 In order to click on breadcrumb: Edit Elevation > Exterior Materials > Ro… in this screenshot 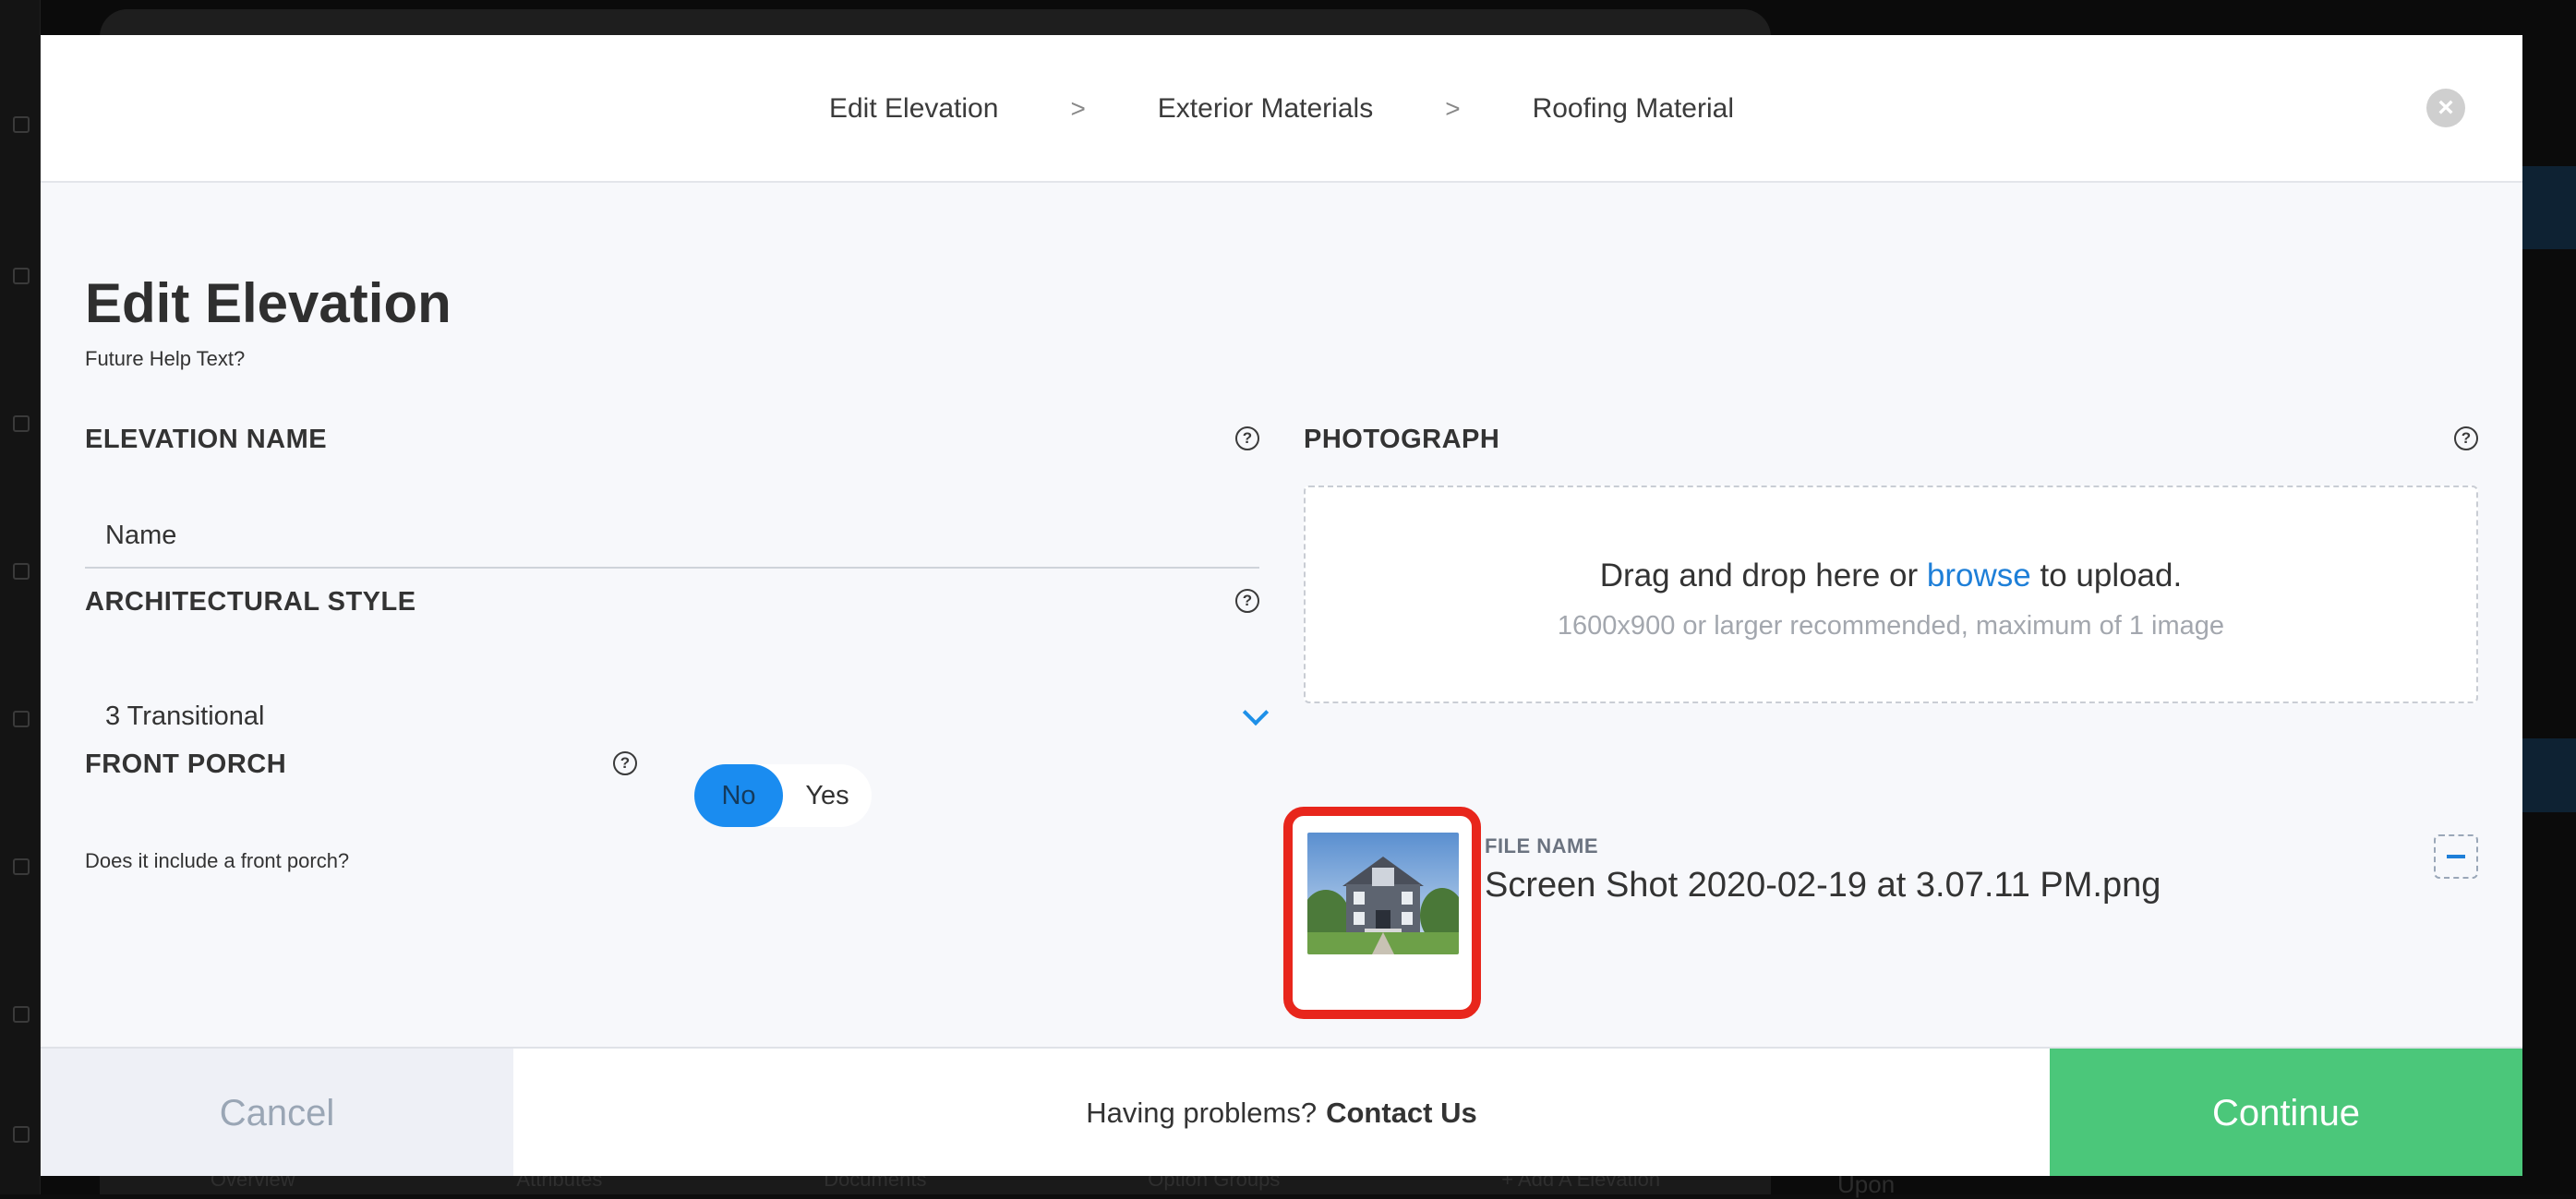, I will do `click(1281, 109)`.